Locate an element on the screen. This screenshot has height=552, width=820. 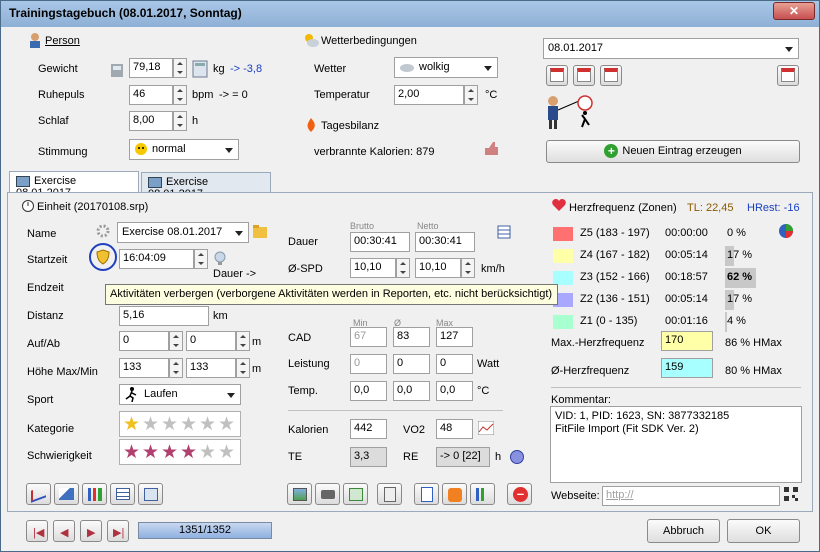
power-max: 0 is located at coordinates (454, 364).